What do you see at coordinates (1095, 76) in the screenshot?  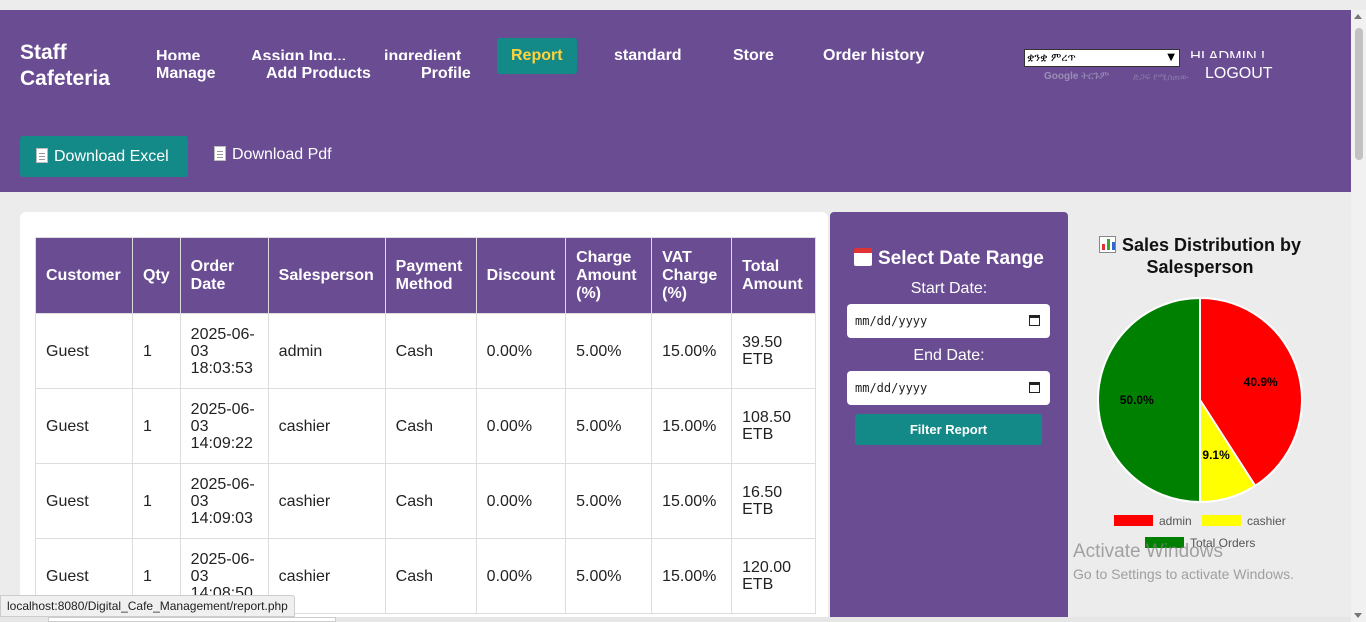 I see `translate-label: ትርጉም` at bounding box center [1095, 76].